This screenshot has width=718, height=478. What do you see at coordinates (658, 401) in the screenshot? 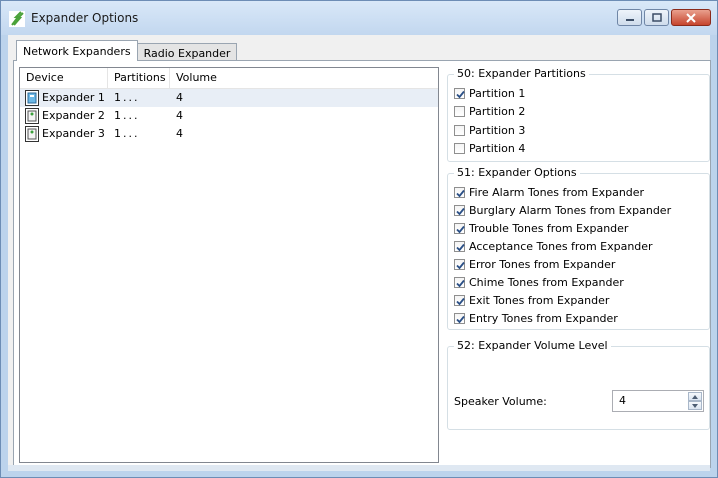
I see `speaker-volume-spinner: 4` at bounding box center [658, 401].